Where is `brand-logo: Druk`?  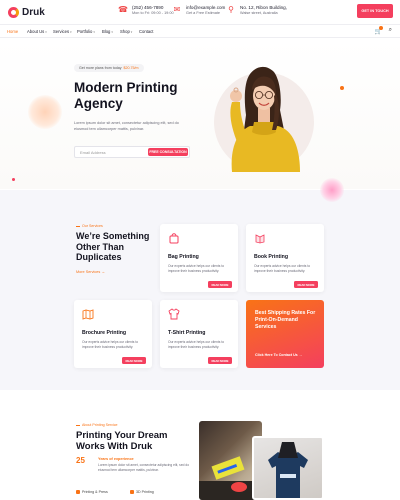
brand-logo: Druk is located at coordinates (26, 12).